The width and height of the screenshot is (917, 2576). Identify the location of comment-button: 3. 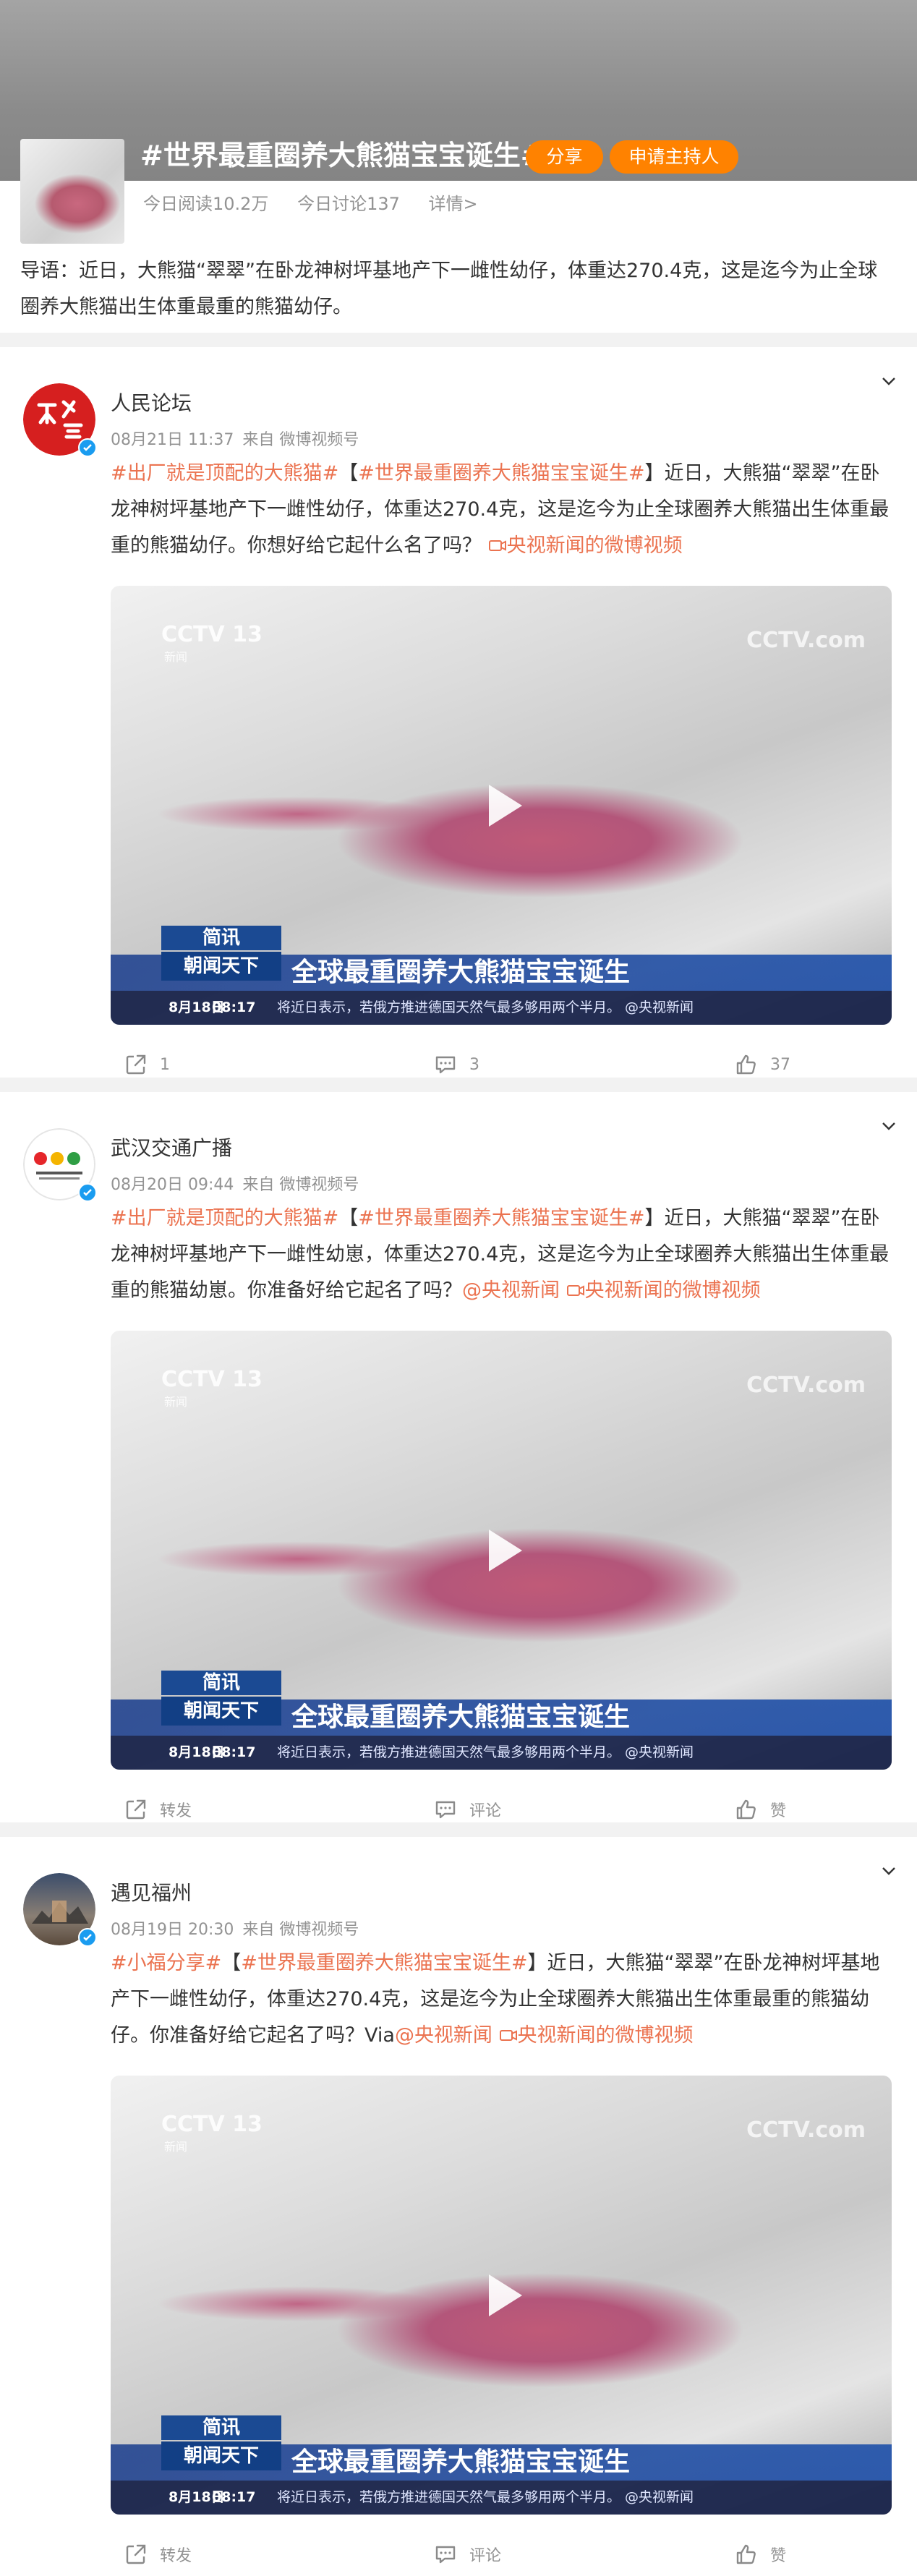
(456, 1064).